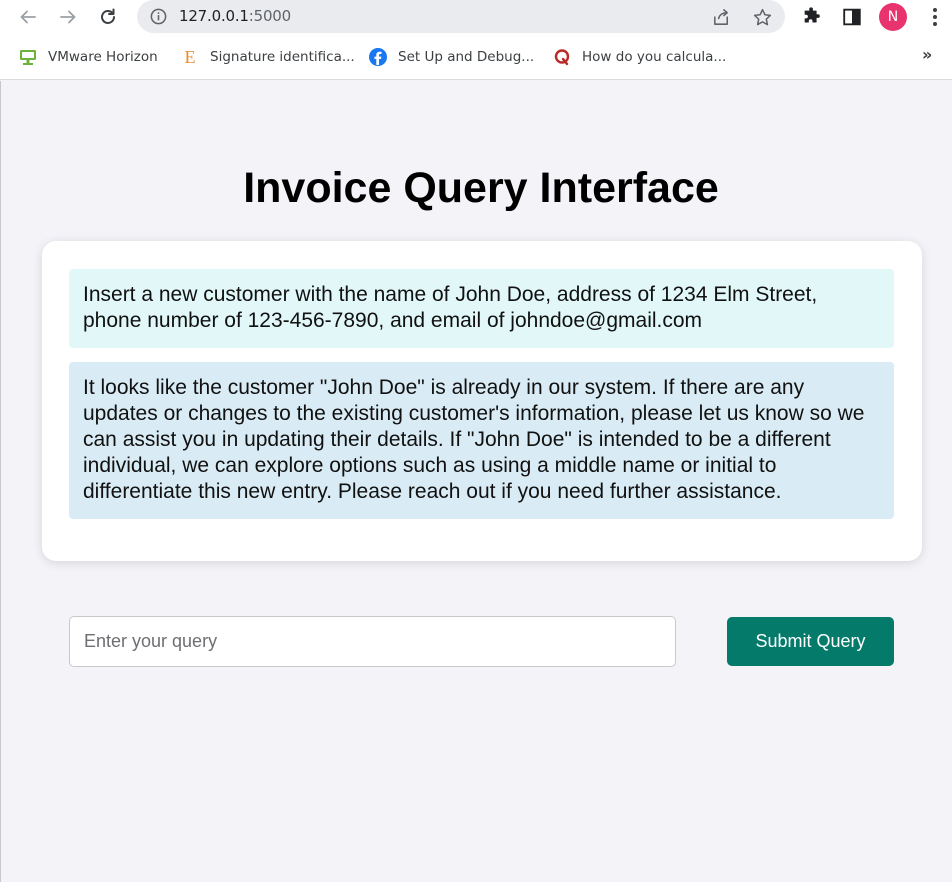  I want to click on facebook-icon, so click(378, 57).